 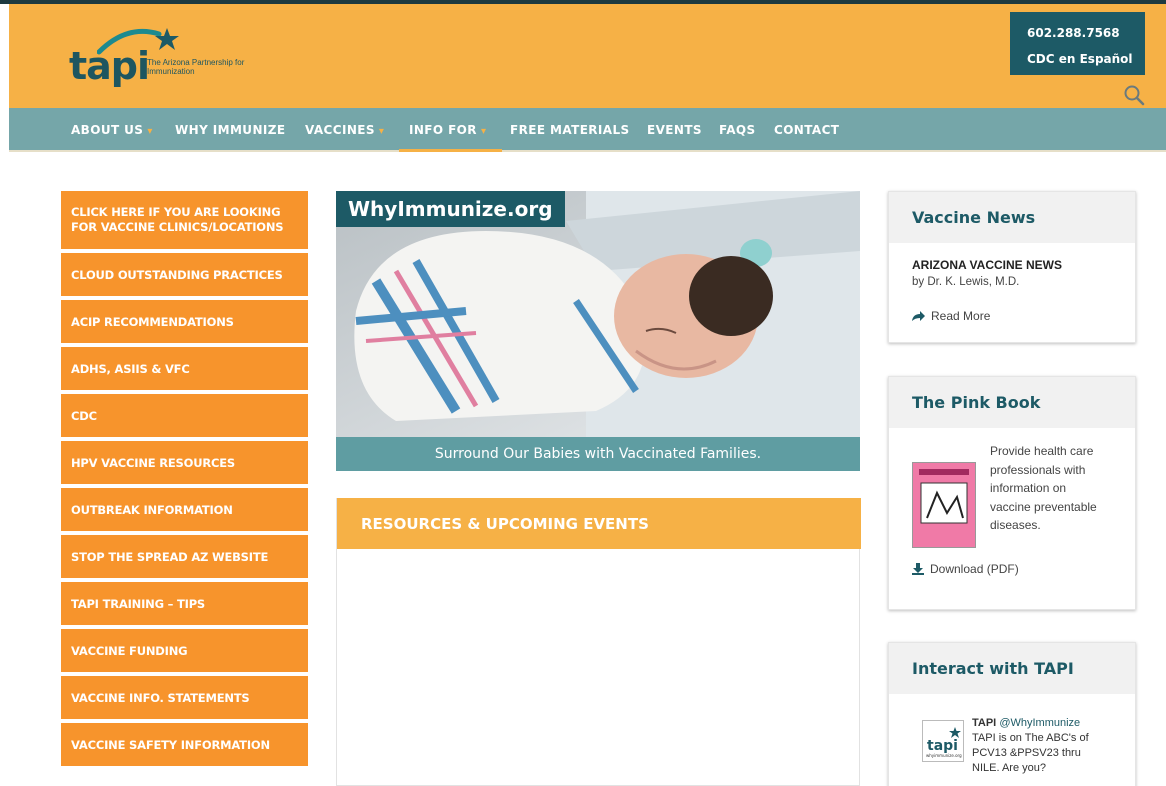 I want to click on share-arrow-icon, so click(x=918, y=315).